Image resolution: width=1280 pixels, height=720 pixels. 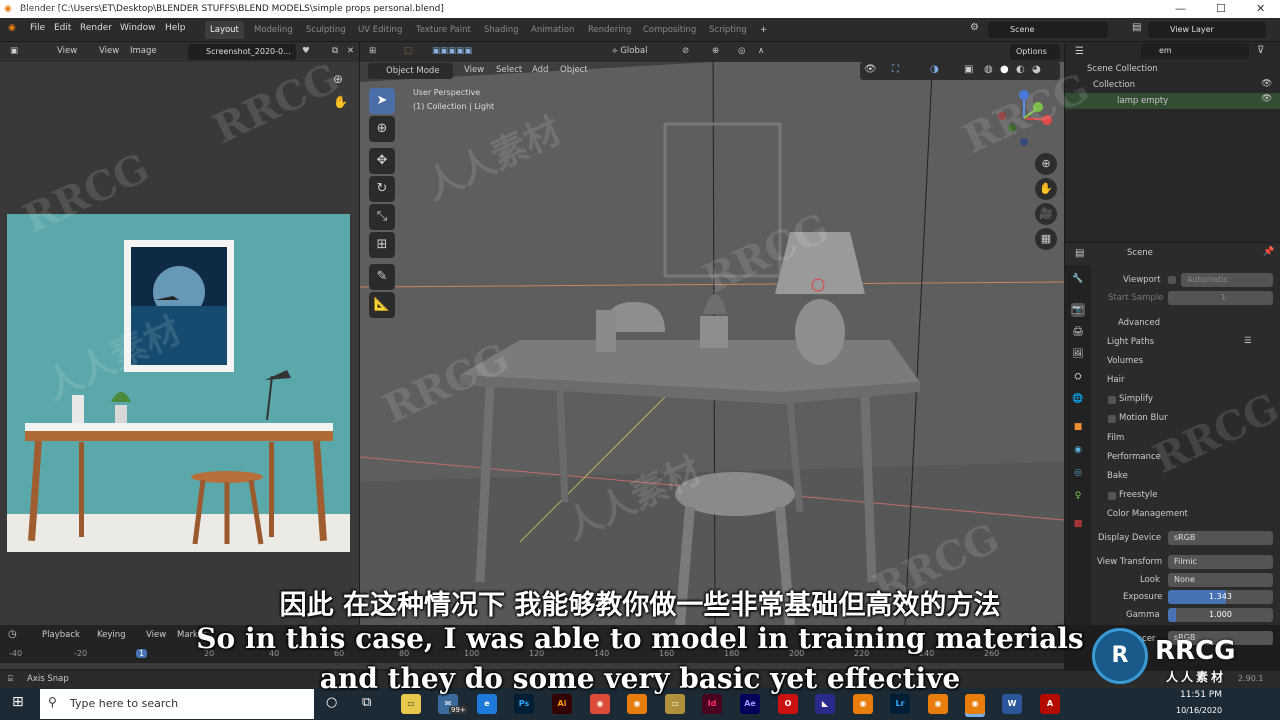 What do you see at coordinates (474, 70) in the screenshot?
I see `viewport-view-menu: View` at bounding box center [474, 70].